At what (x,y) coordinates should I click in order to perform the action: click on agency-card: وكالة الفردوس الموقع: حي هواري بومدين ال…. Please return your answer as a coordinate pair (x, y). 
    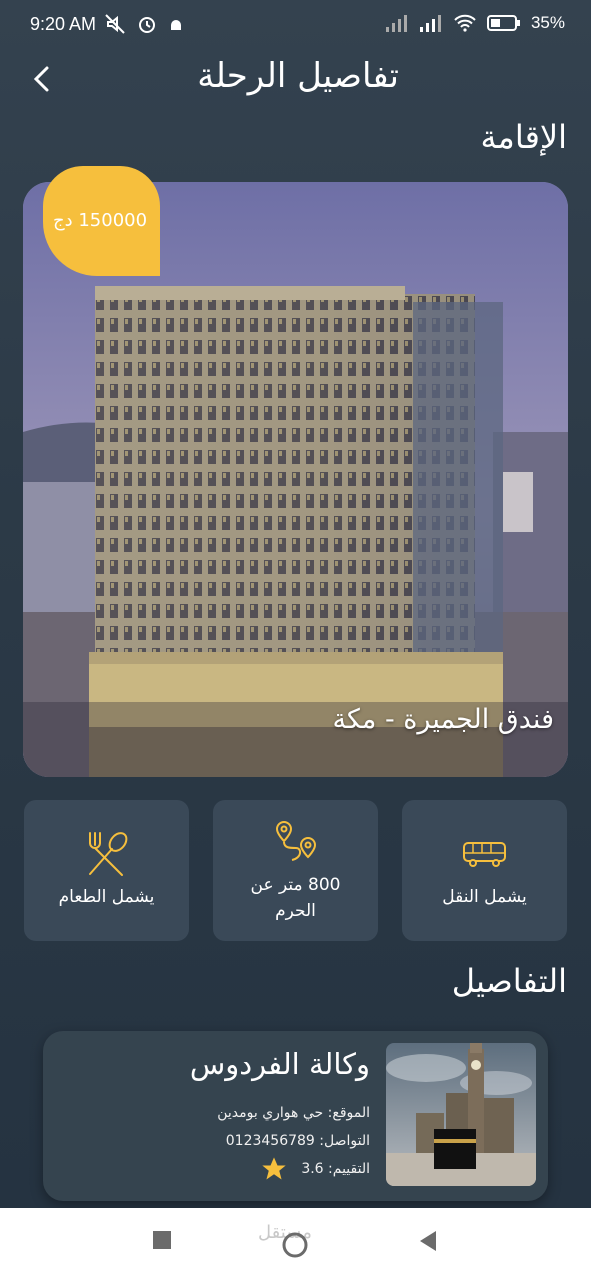
    Looking at the image, I should click on (295, 1116).